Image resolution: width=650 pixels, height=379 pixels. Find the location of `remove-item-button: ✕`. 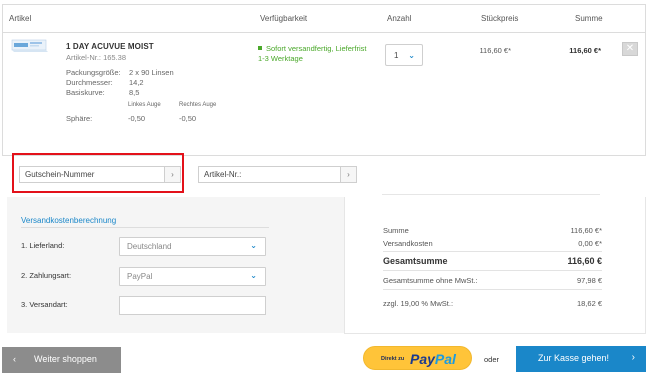

remove-item-button: ✕ is located at coordinates (630, 49).